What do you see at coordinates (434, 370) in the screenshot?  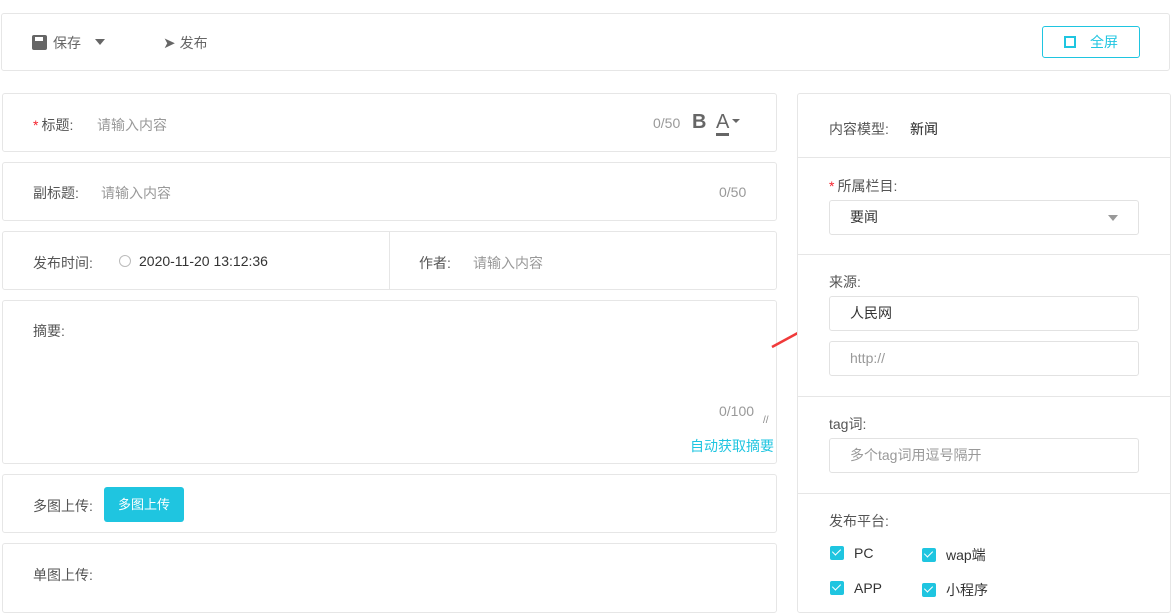 I see `summary-textarea` at bounding box center [434, 370].